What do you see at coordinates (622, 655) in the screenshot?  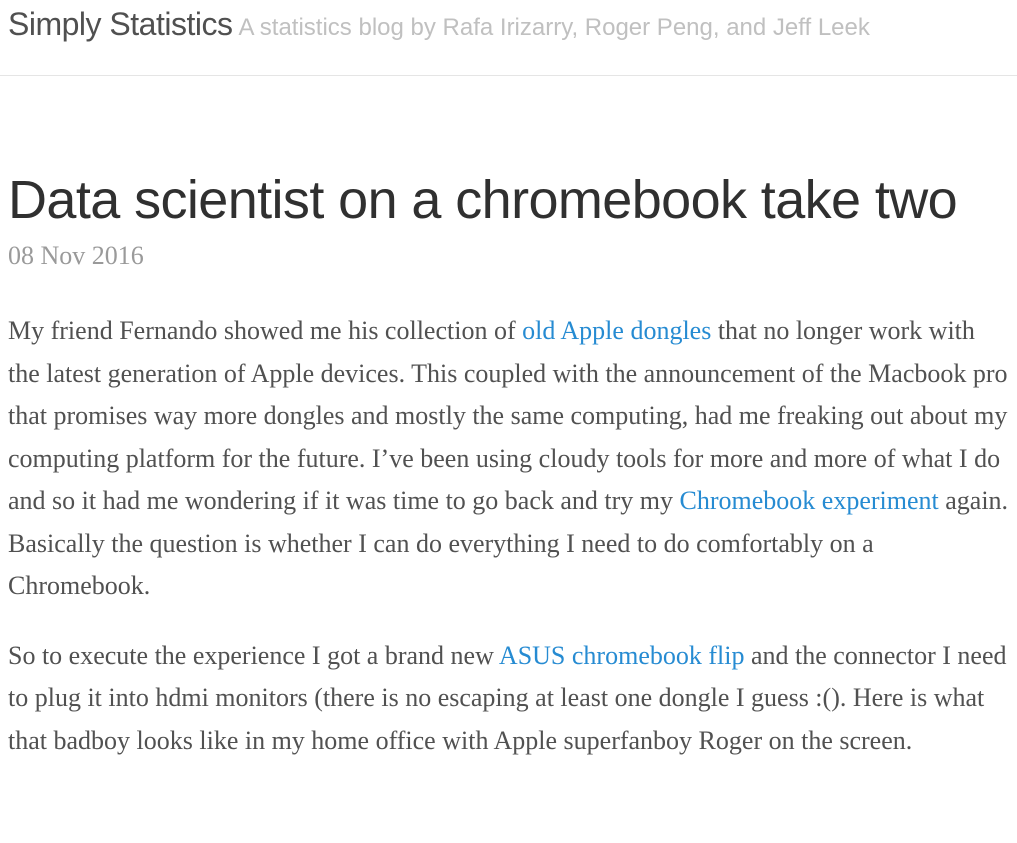 I see `asus-chromebook-flip-link: ASUS chromebook flip` at bounding box center [622, 655].